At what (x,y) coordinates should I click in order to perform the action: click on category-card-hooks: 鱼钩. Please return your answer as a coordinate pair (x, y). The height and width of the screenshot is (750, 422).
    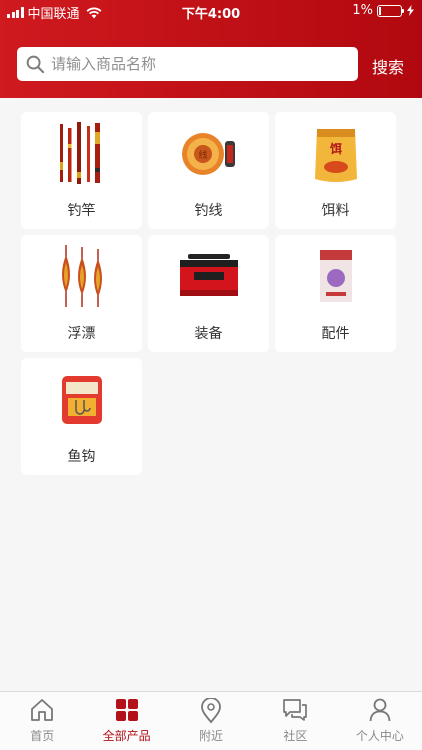
    Looking at the image, I should click on (81, 416).